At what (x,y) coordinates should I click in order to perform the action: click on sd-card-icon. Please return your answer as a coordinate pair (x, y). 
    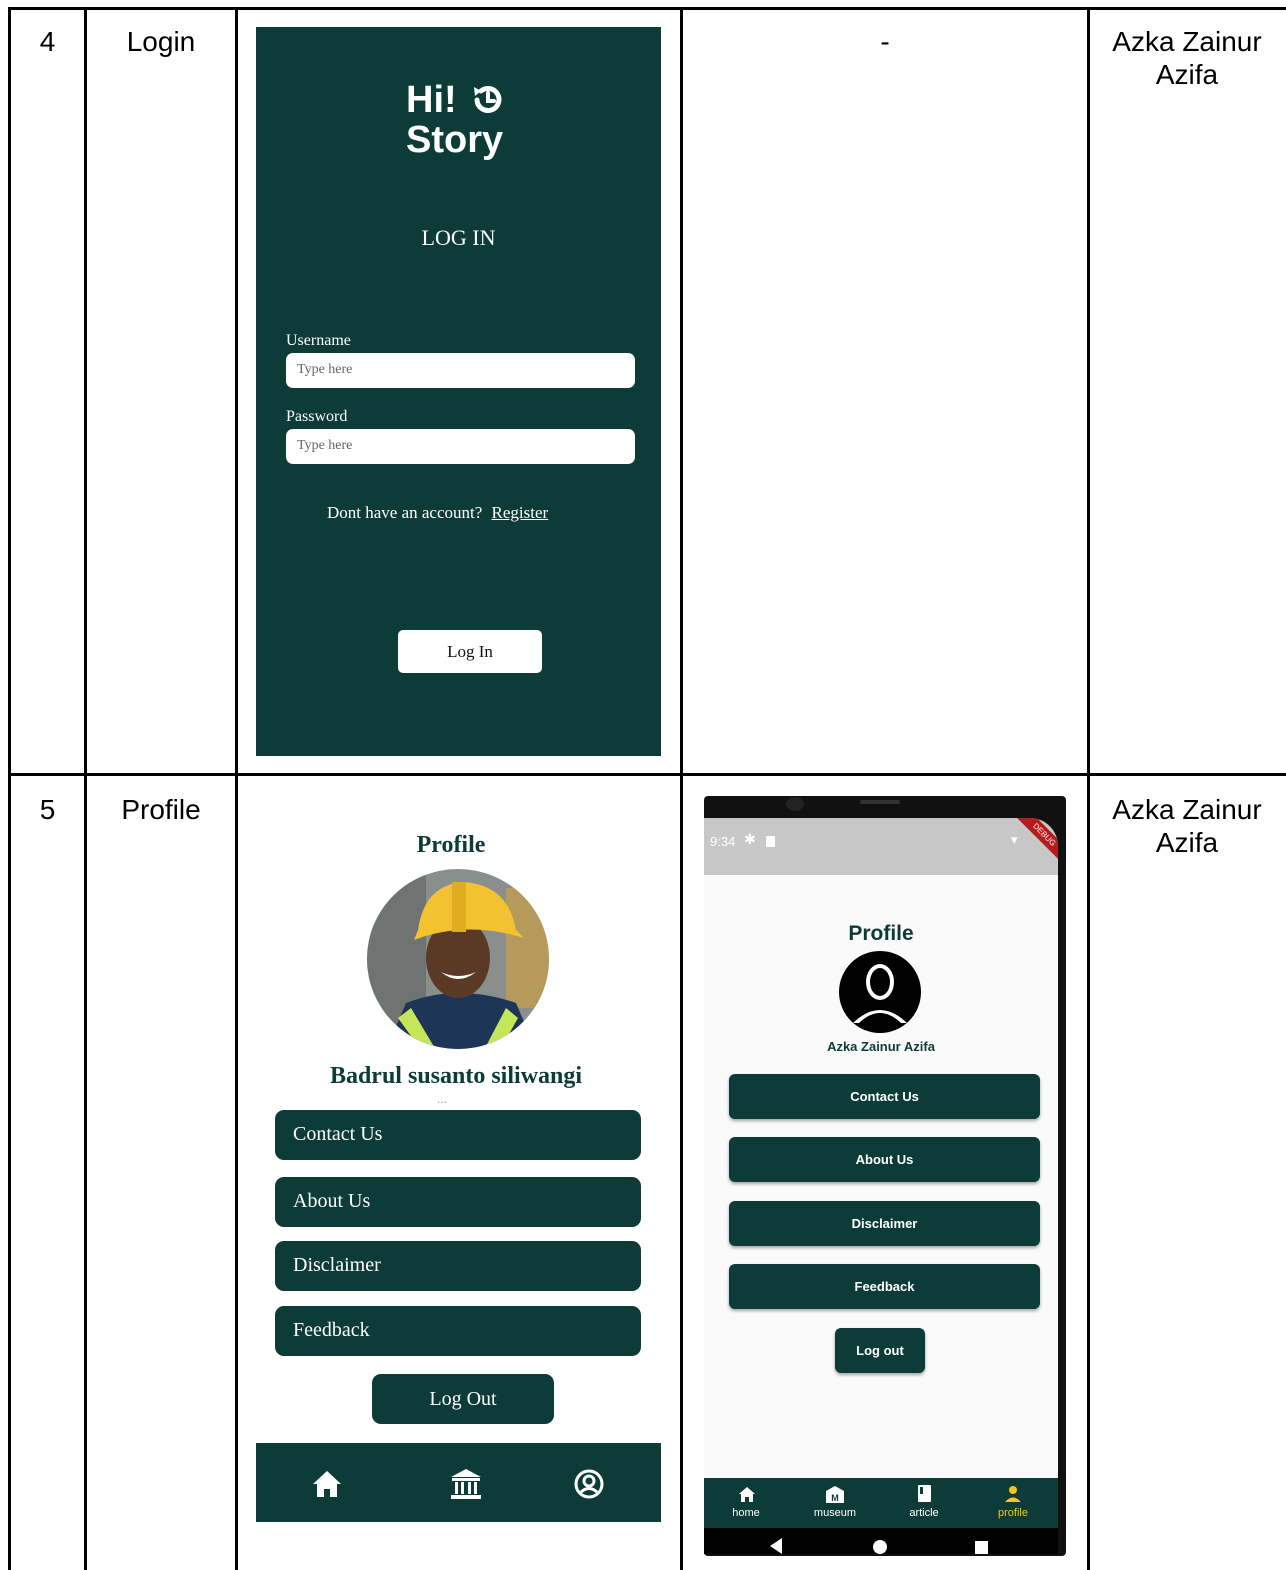
    Looking at the image, I should click on (770, 841).